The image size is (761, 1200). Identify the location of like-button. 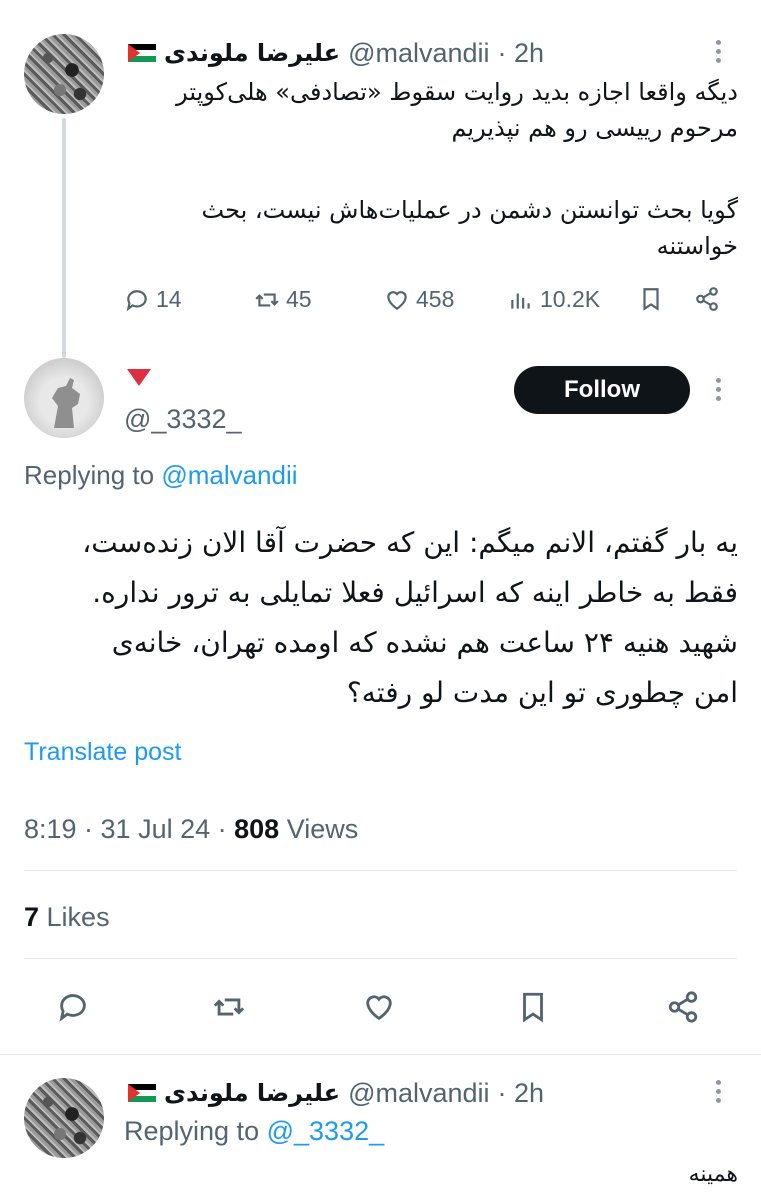
(379, 1007).